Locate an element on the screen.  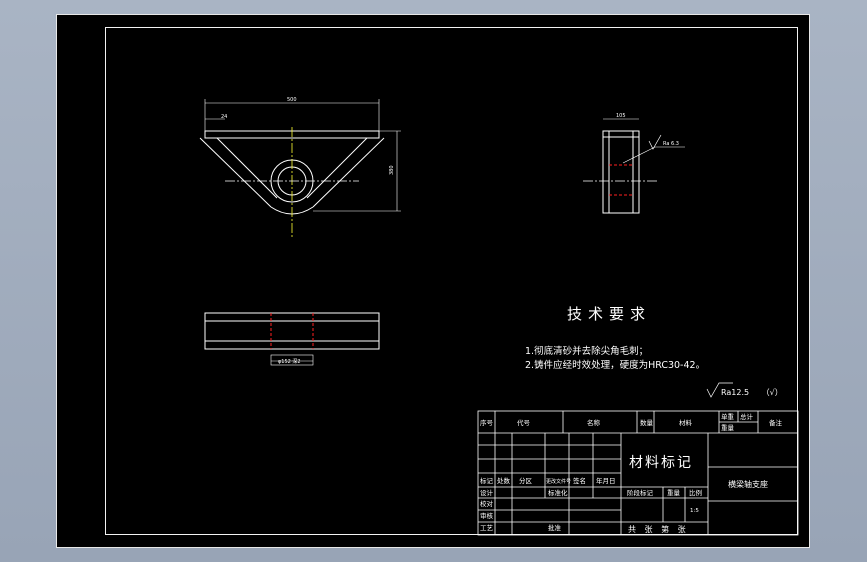
tb-rev-sign: 签名 is located at coordinates (579, 480).